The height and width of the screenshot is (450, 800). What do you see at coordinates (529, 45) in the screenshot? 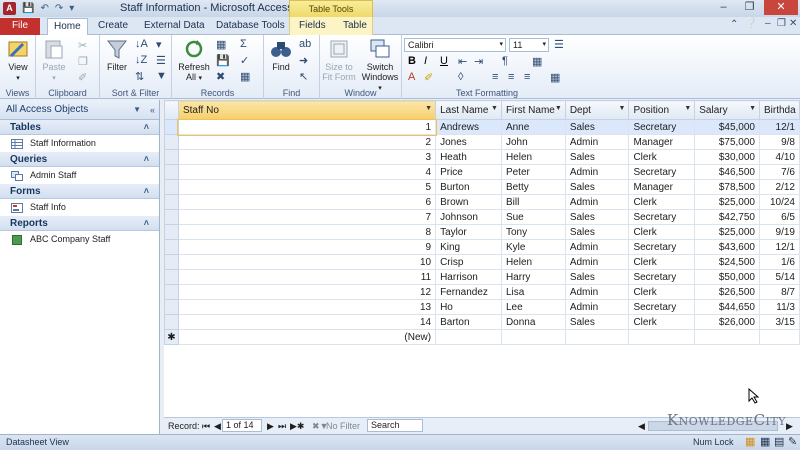
I see `font-size-select: 11 ▾` at bounding box center [529, 45].